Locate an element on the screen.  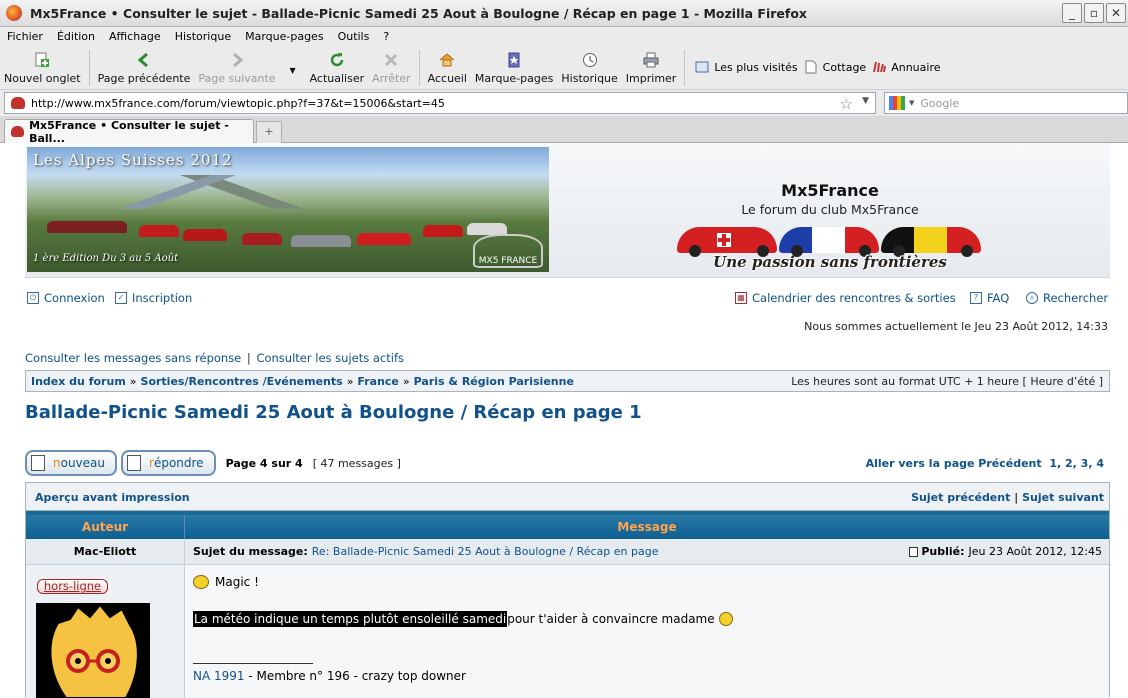
reply-button: r épondre is located at coordinates (168, 463).